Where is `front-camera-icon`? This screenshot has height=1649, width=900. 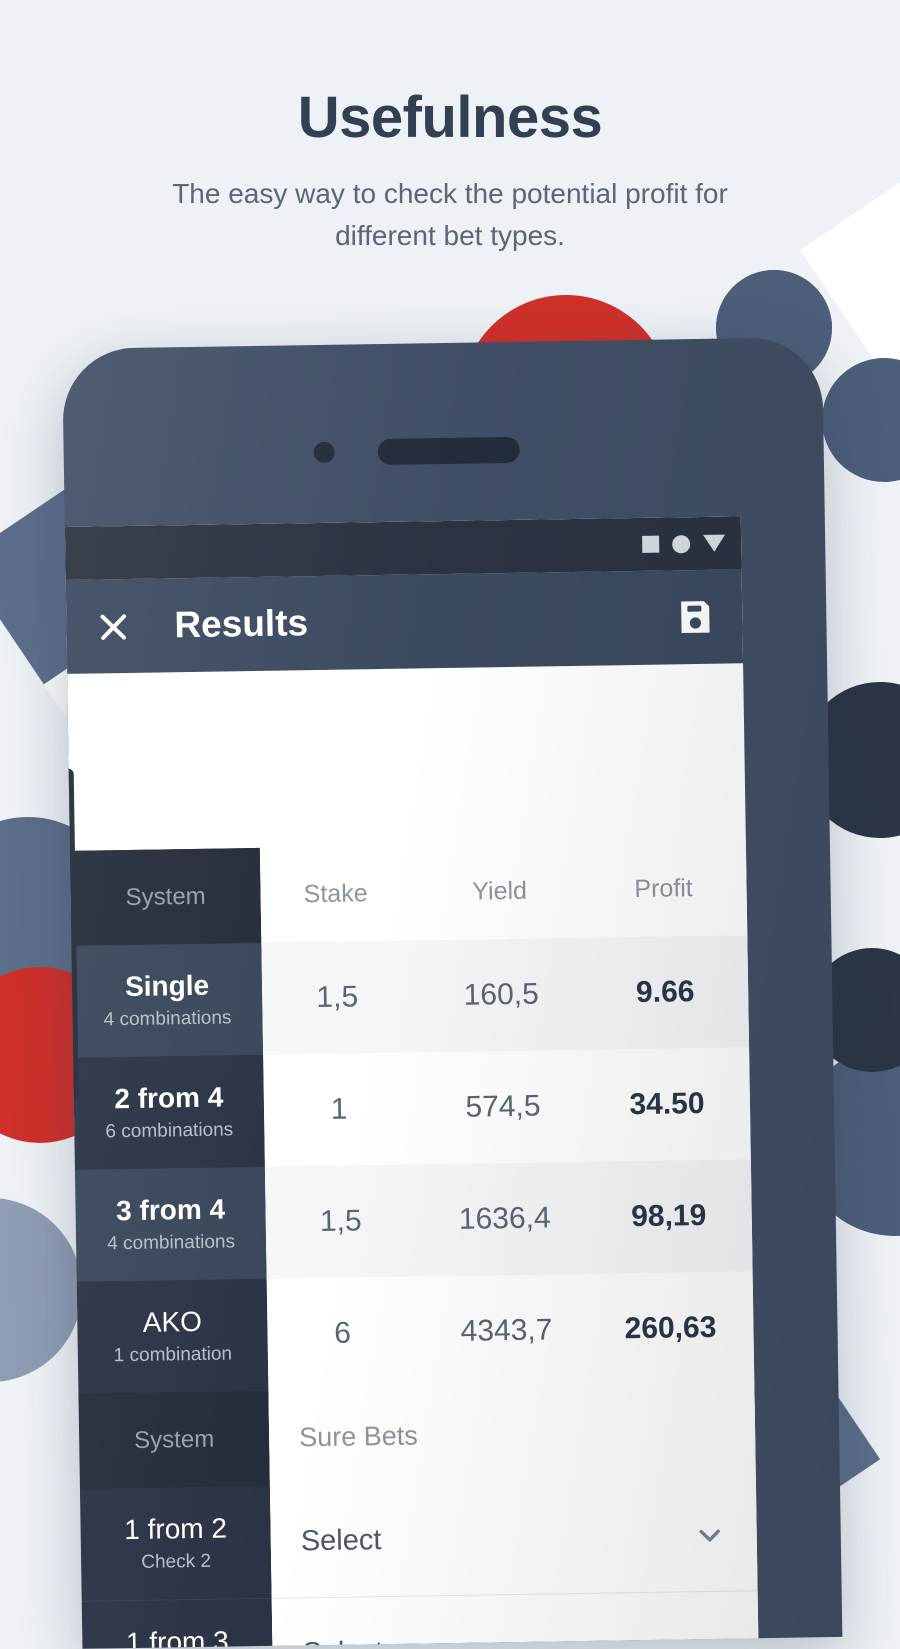
front-camera-icon is located at coordinates (324, 452).